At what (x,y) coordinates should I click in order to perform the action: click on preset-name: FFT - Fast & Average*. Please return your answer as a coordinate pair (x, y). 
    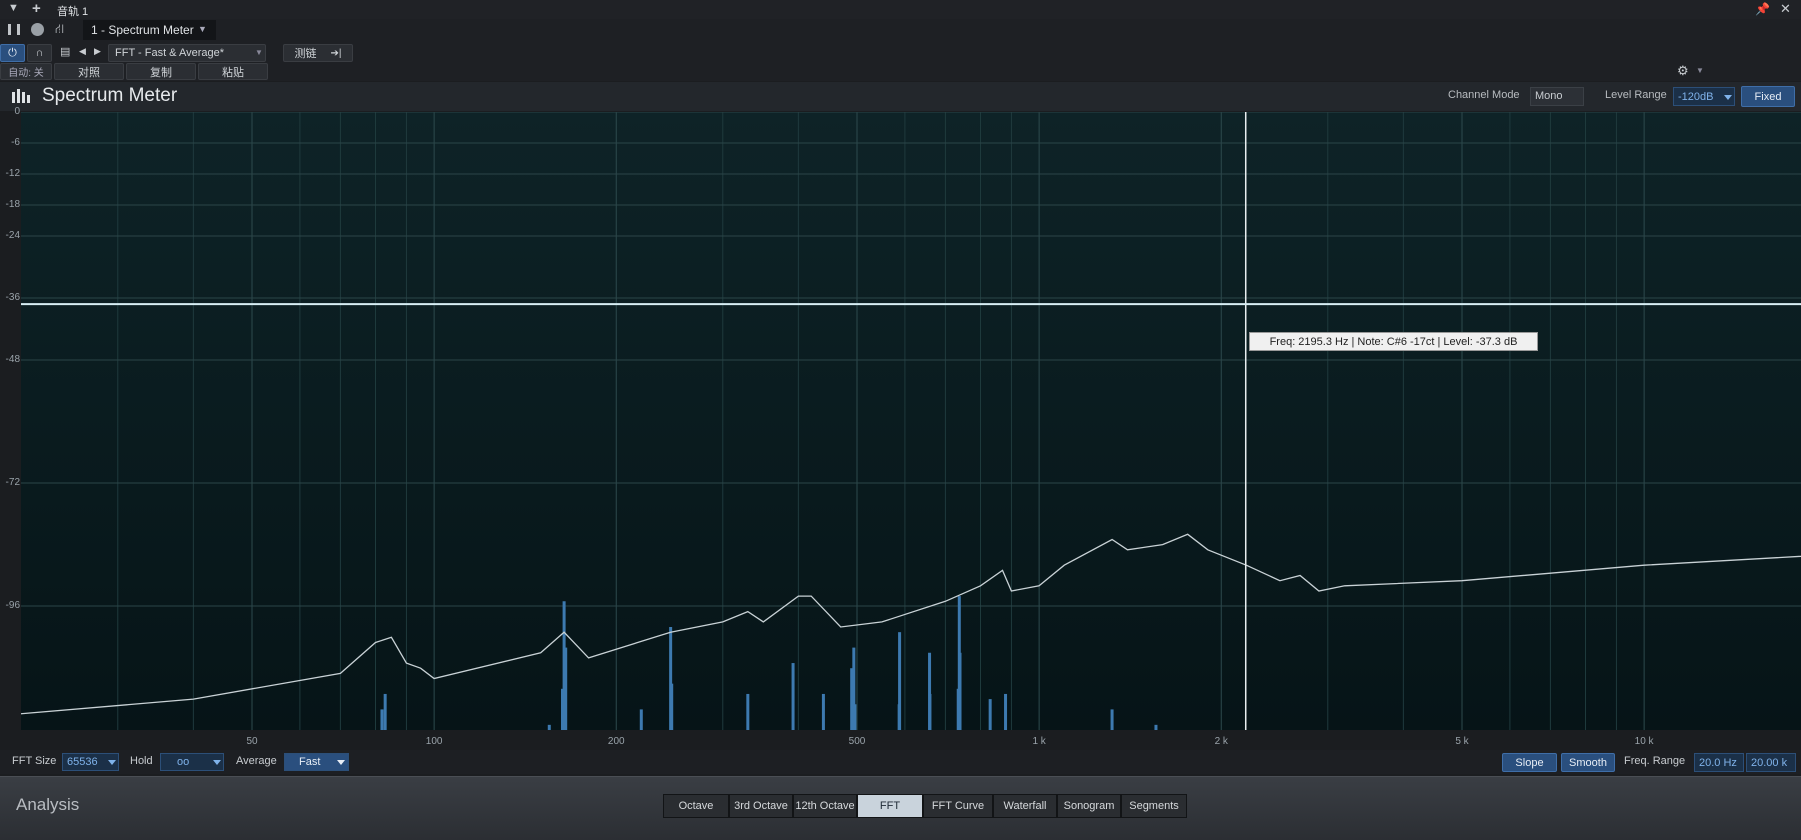
    Looking at the image, I should click on (170, 53).